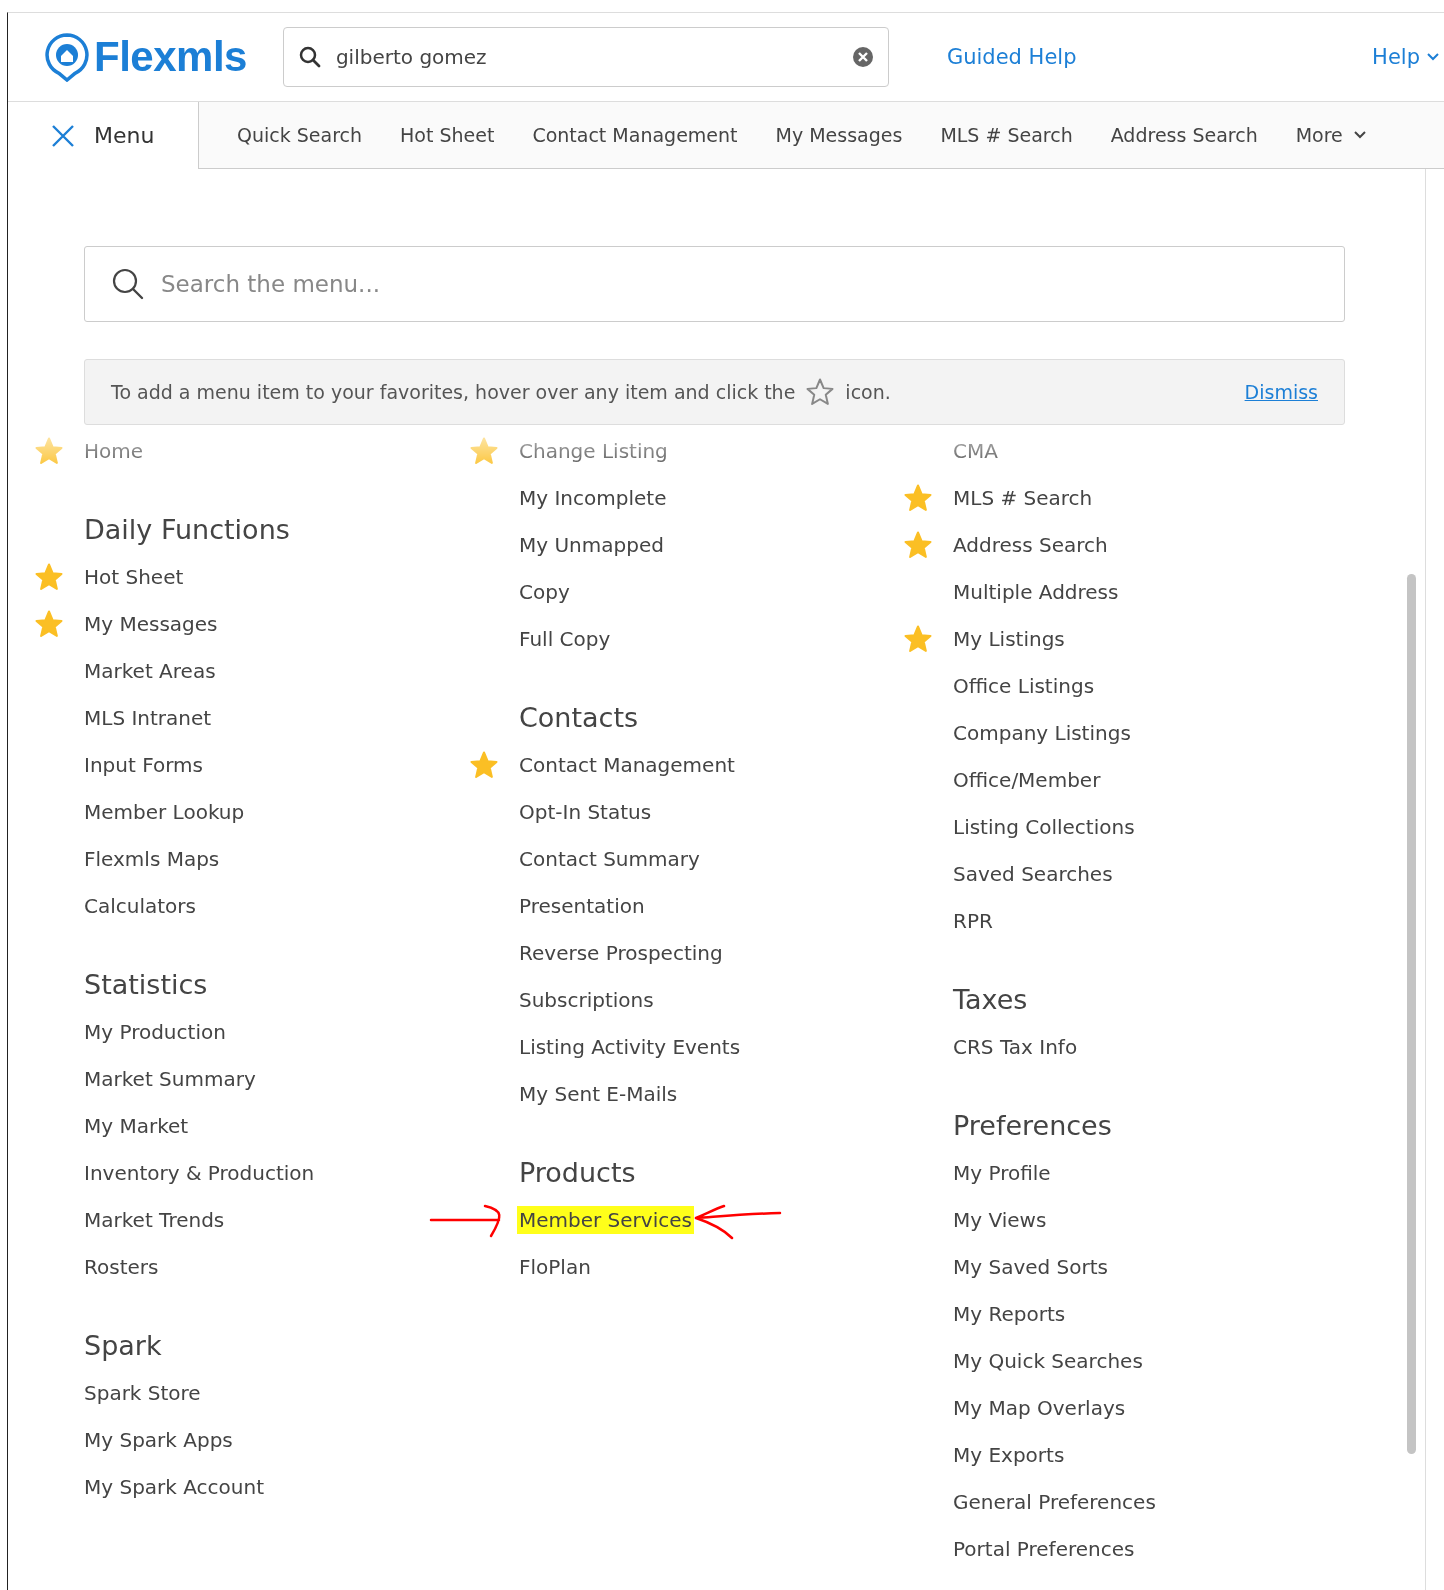 The width and height of the screenshot is (1444, 1590). I want to click on menu-item: Input Forms, so click(143, 764).